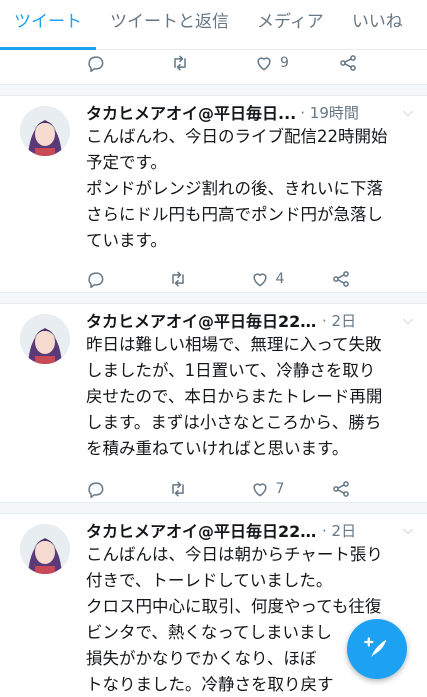 This screenshot has width=427, height=697. I want to click on timestamp: · 19時間, so click(329, 112).